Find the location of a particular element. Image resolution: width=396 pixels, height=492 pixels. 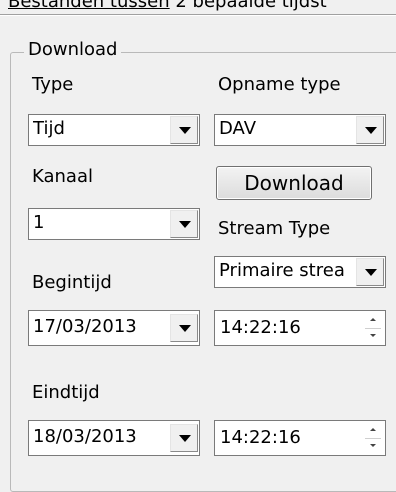

end-time-spinner: 14:22:16 is located at coordinates (300, 438).